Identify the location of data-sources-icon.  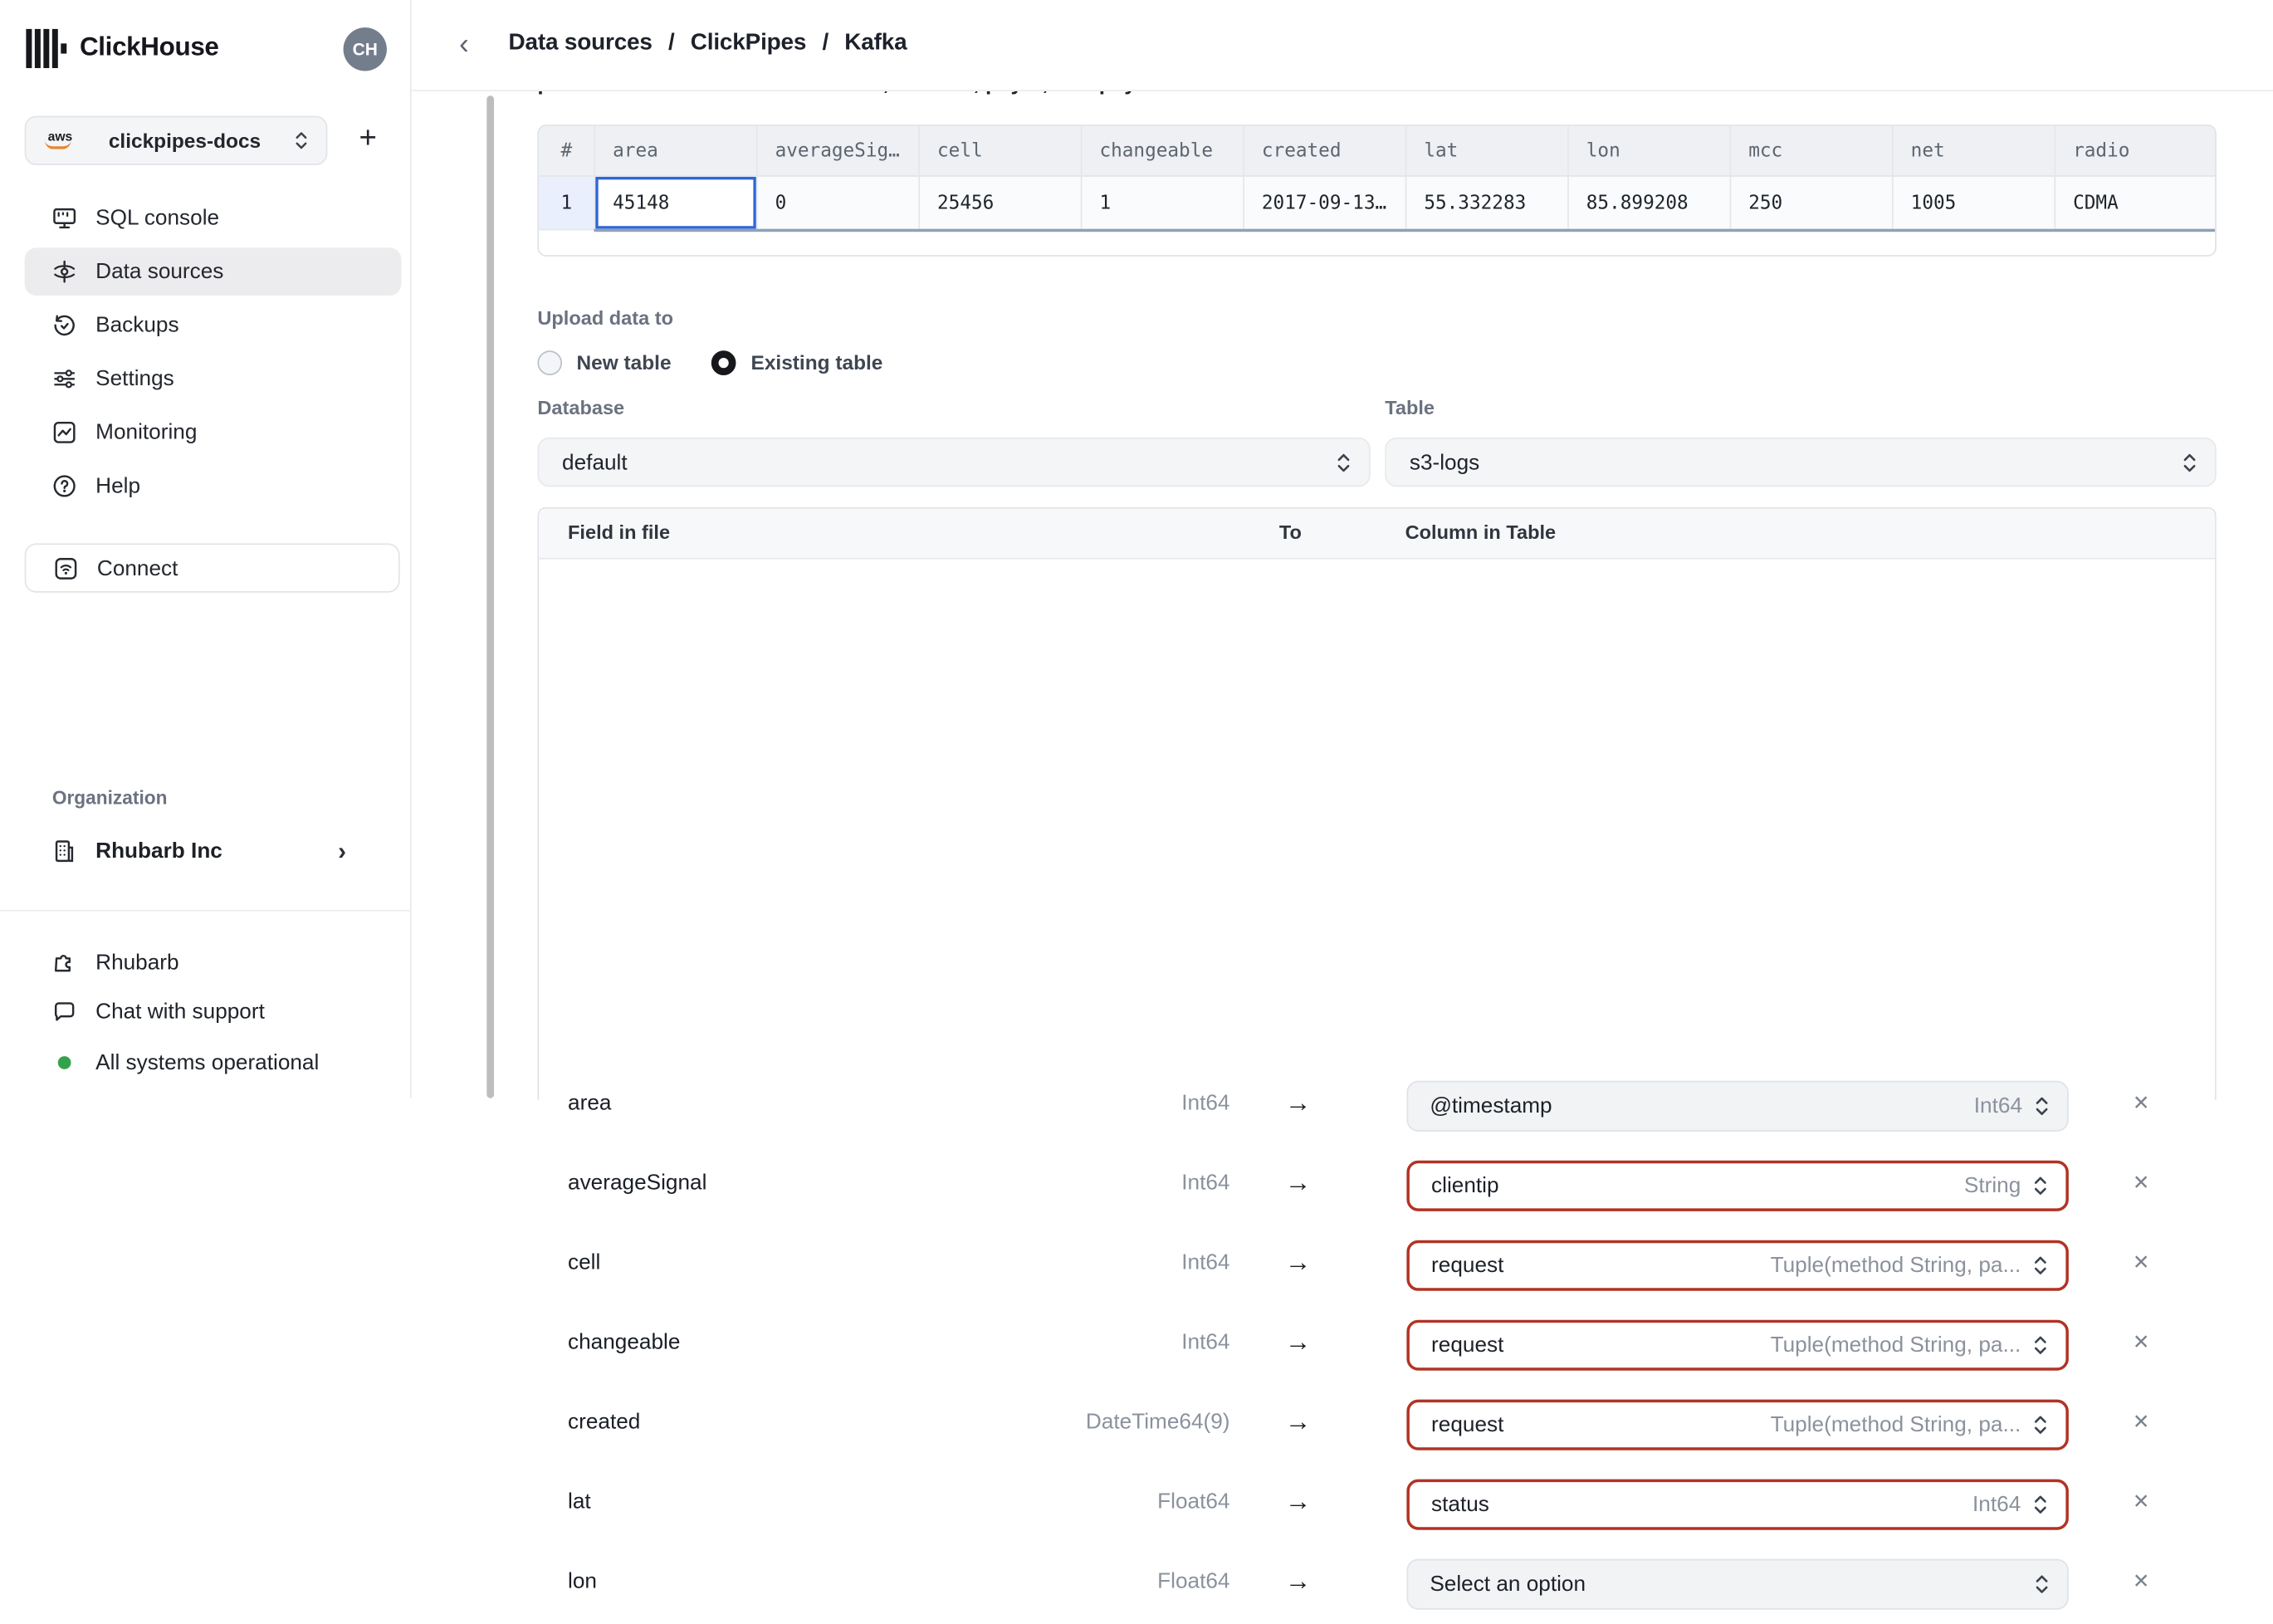
(65, 271).